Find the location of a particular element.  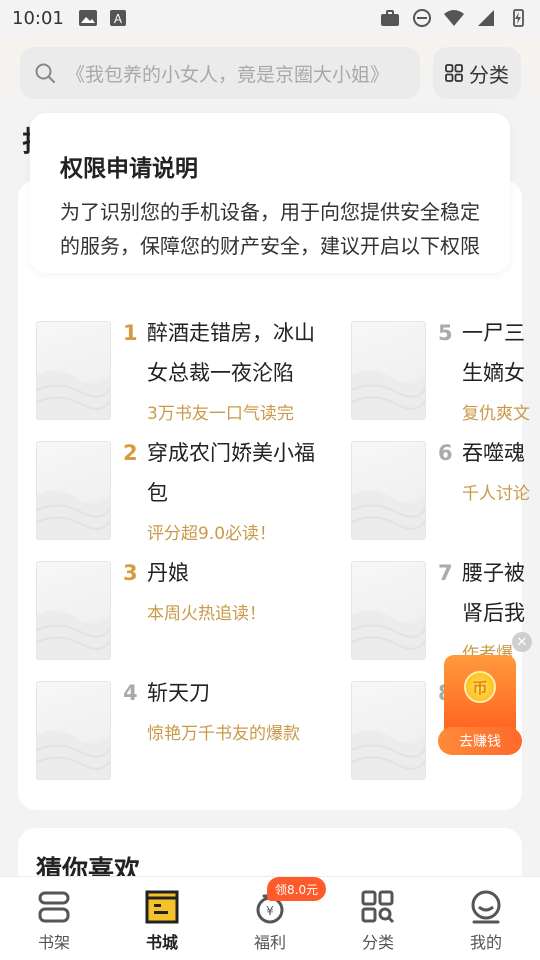

rank-subtitle: 本周火热追读！ is located at coordinates (206, 614).